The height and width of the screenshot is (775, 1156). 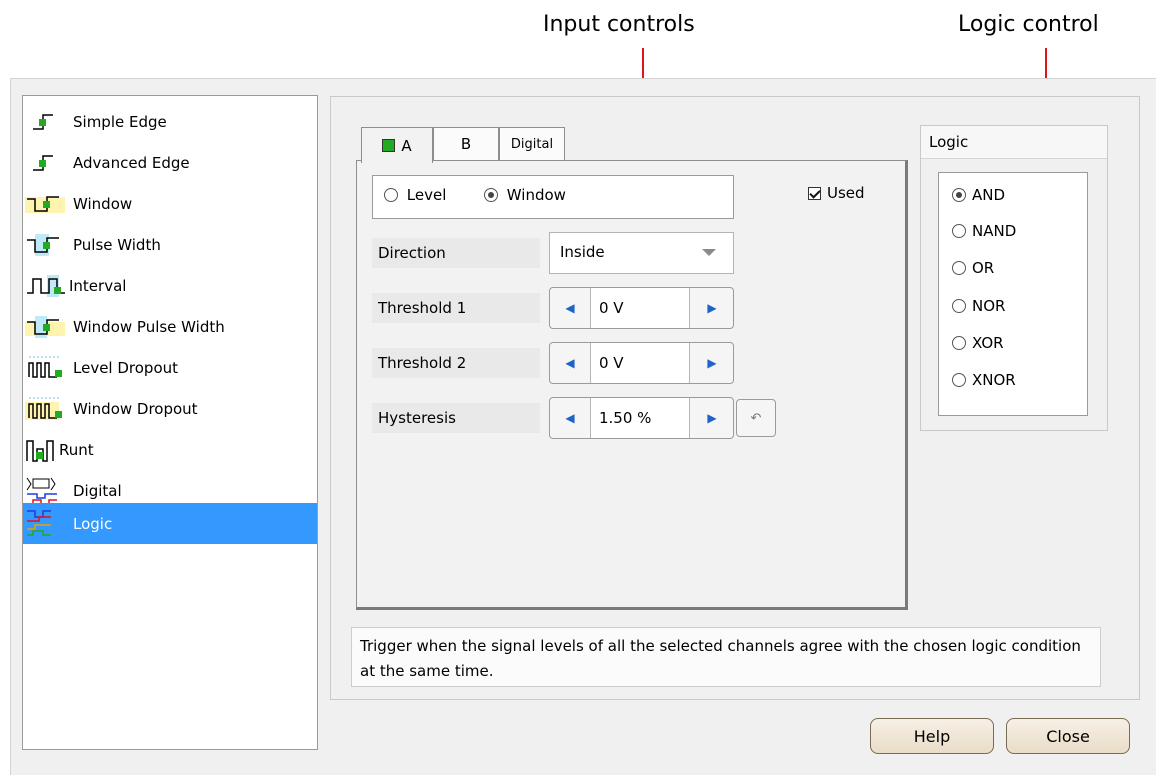 What do you see at coordinates (391, 195) in the screenshot?
I see `radio-level-button` at bounding box center [391, 195].